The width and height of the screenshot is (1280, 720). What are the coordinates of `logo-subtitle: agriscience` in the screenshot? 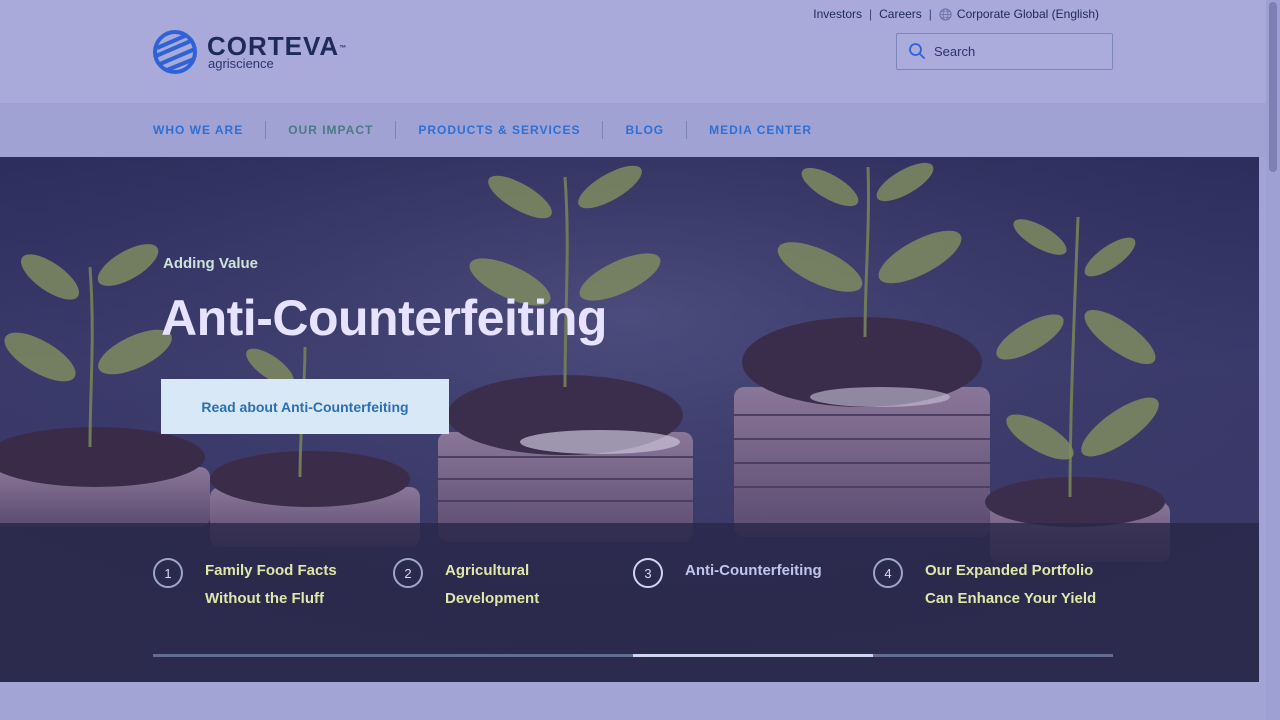 It's located at (241, 63).